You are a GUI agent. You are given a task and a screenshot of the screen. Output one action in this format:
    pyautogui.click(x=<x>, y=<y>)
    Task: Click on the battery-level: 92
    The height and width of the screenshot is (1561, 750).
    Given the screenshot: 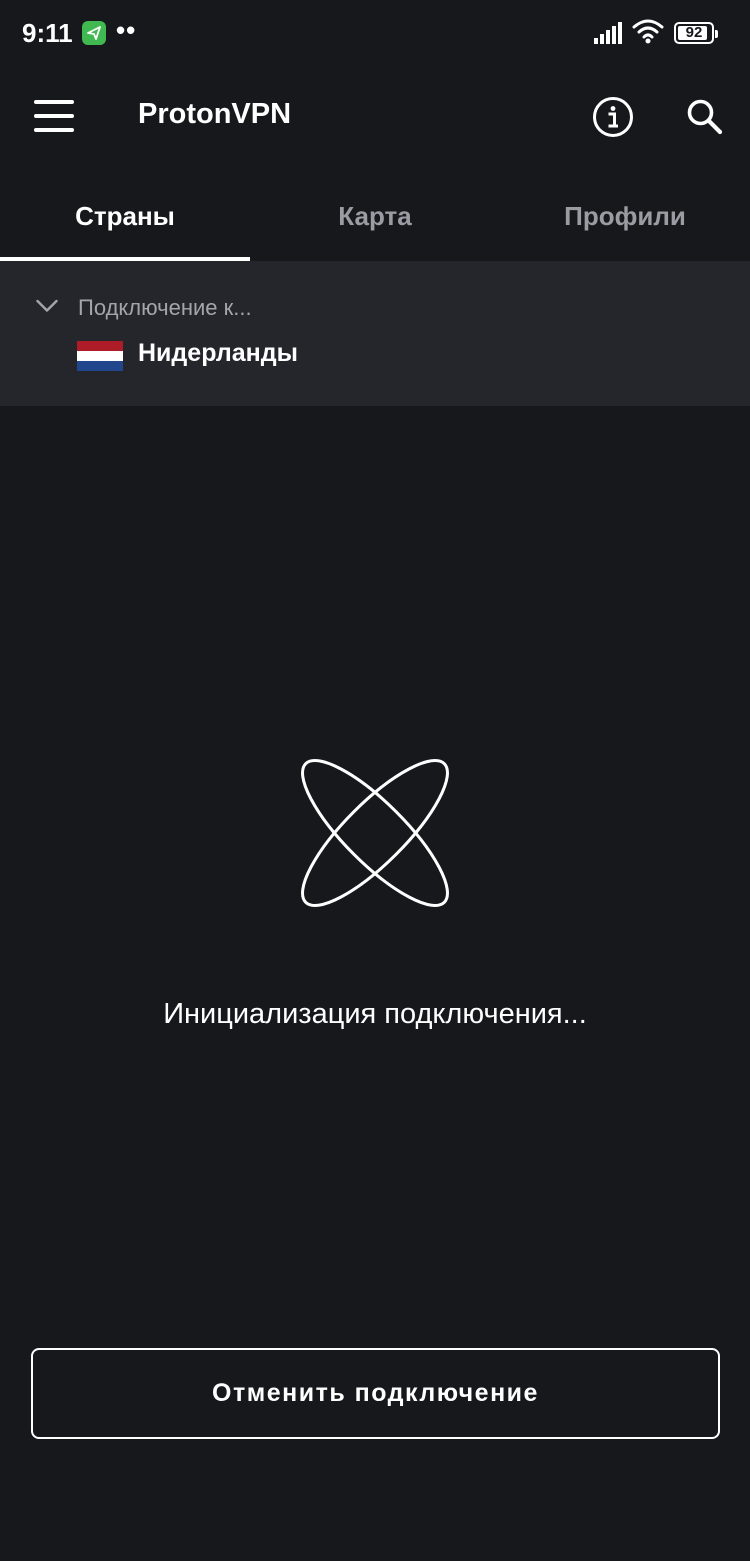 What is the action you would take?
    pyautogui.click(x=694, y=32)
    